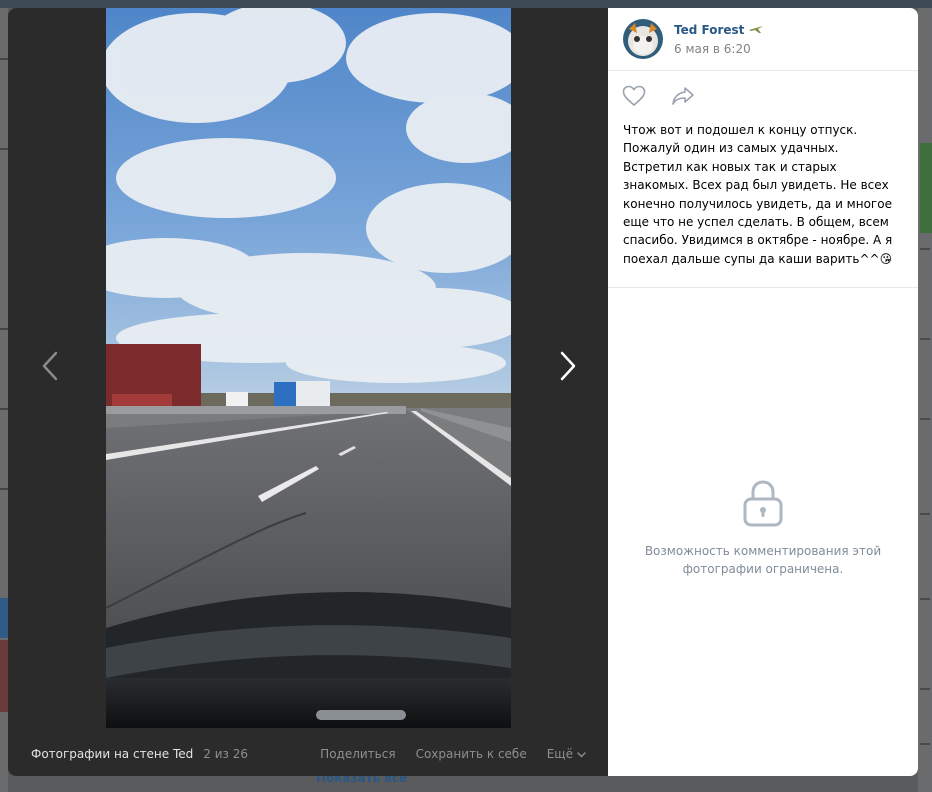 This screenshot has width=932, height=792. Describe the element at coordinates (925, 400) in the screenshot. I see `background-page-right` at that location.